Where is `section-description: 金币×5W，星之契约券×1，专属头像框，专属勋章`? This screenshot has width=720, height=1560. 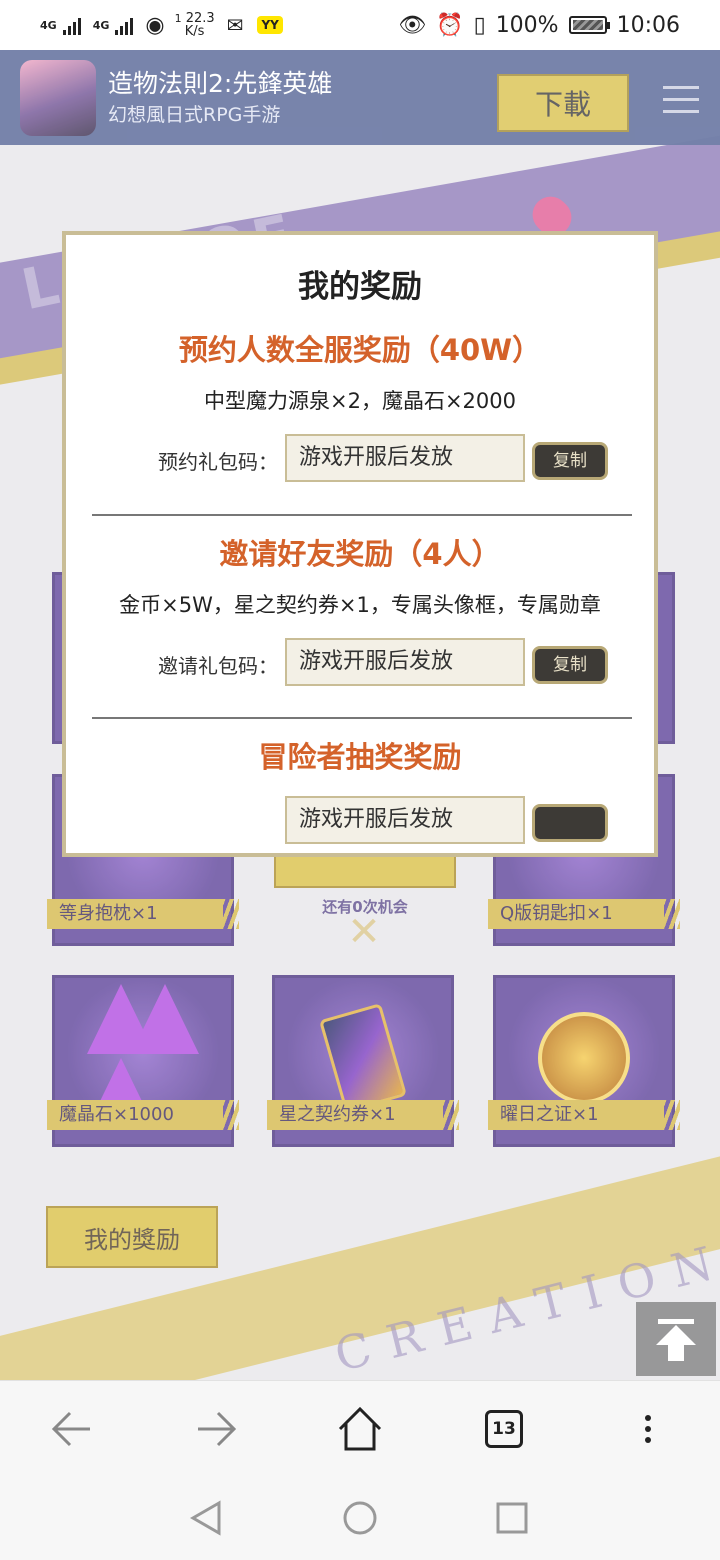 section-description: 金币×5W，星之契约券×1，专属头像框，专属勋章 is located at coordinates (360, 605).